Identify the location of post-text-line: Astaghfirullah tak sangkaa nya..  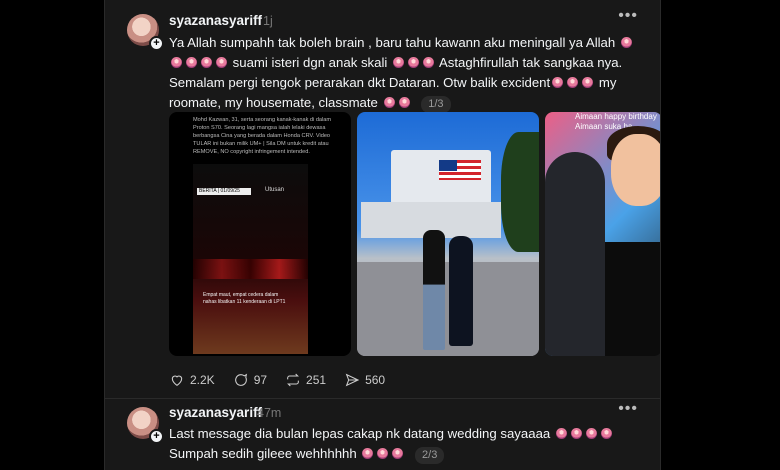
(530, 62).